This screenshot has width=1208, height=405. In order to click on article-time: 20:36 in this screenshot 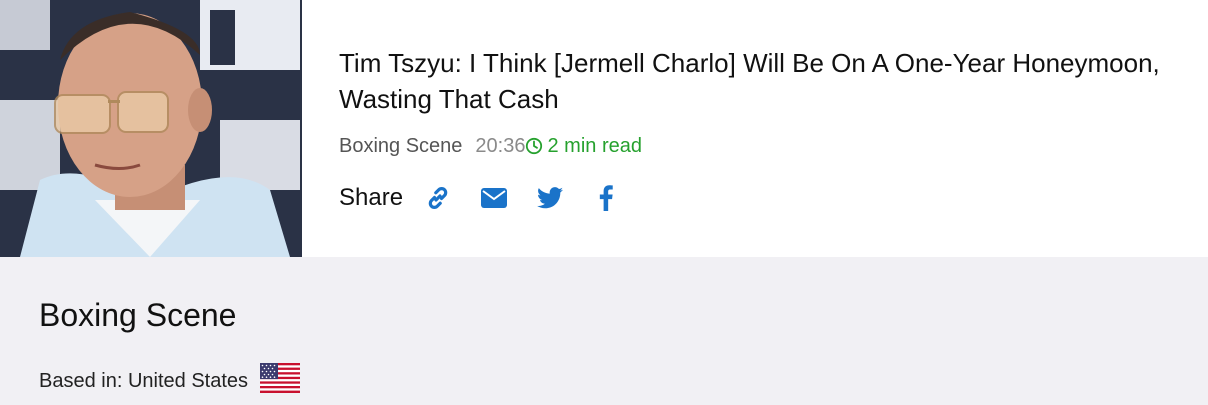, I will do `click(500, 146)`.